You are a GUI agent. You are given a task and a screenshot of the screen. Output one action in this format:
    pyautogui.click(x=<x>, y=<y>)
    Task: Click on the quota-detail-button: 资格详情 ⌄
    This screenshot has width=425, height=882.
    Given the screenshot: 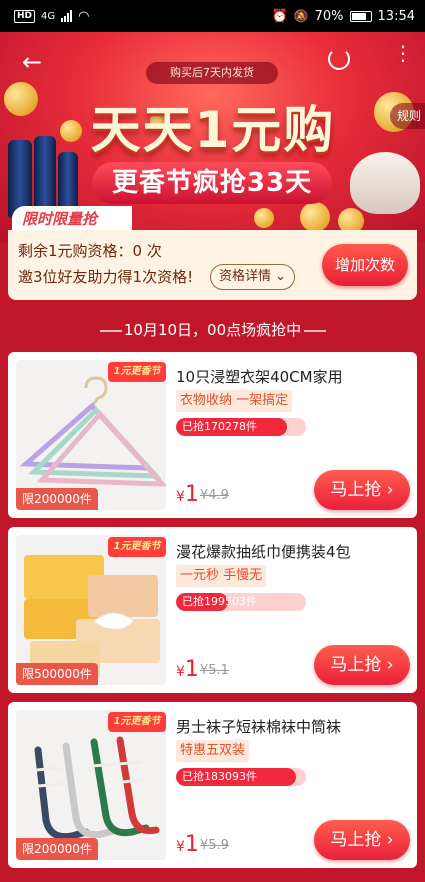 What is the action you would take?
    pyautogui.click(x=253, y=277)
    